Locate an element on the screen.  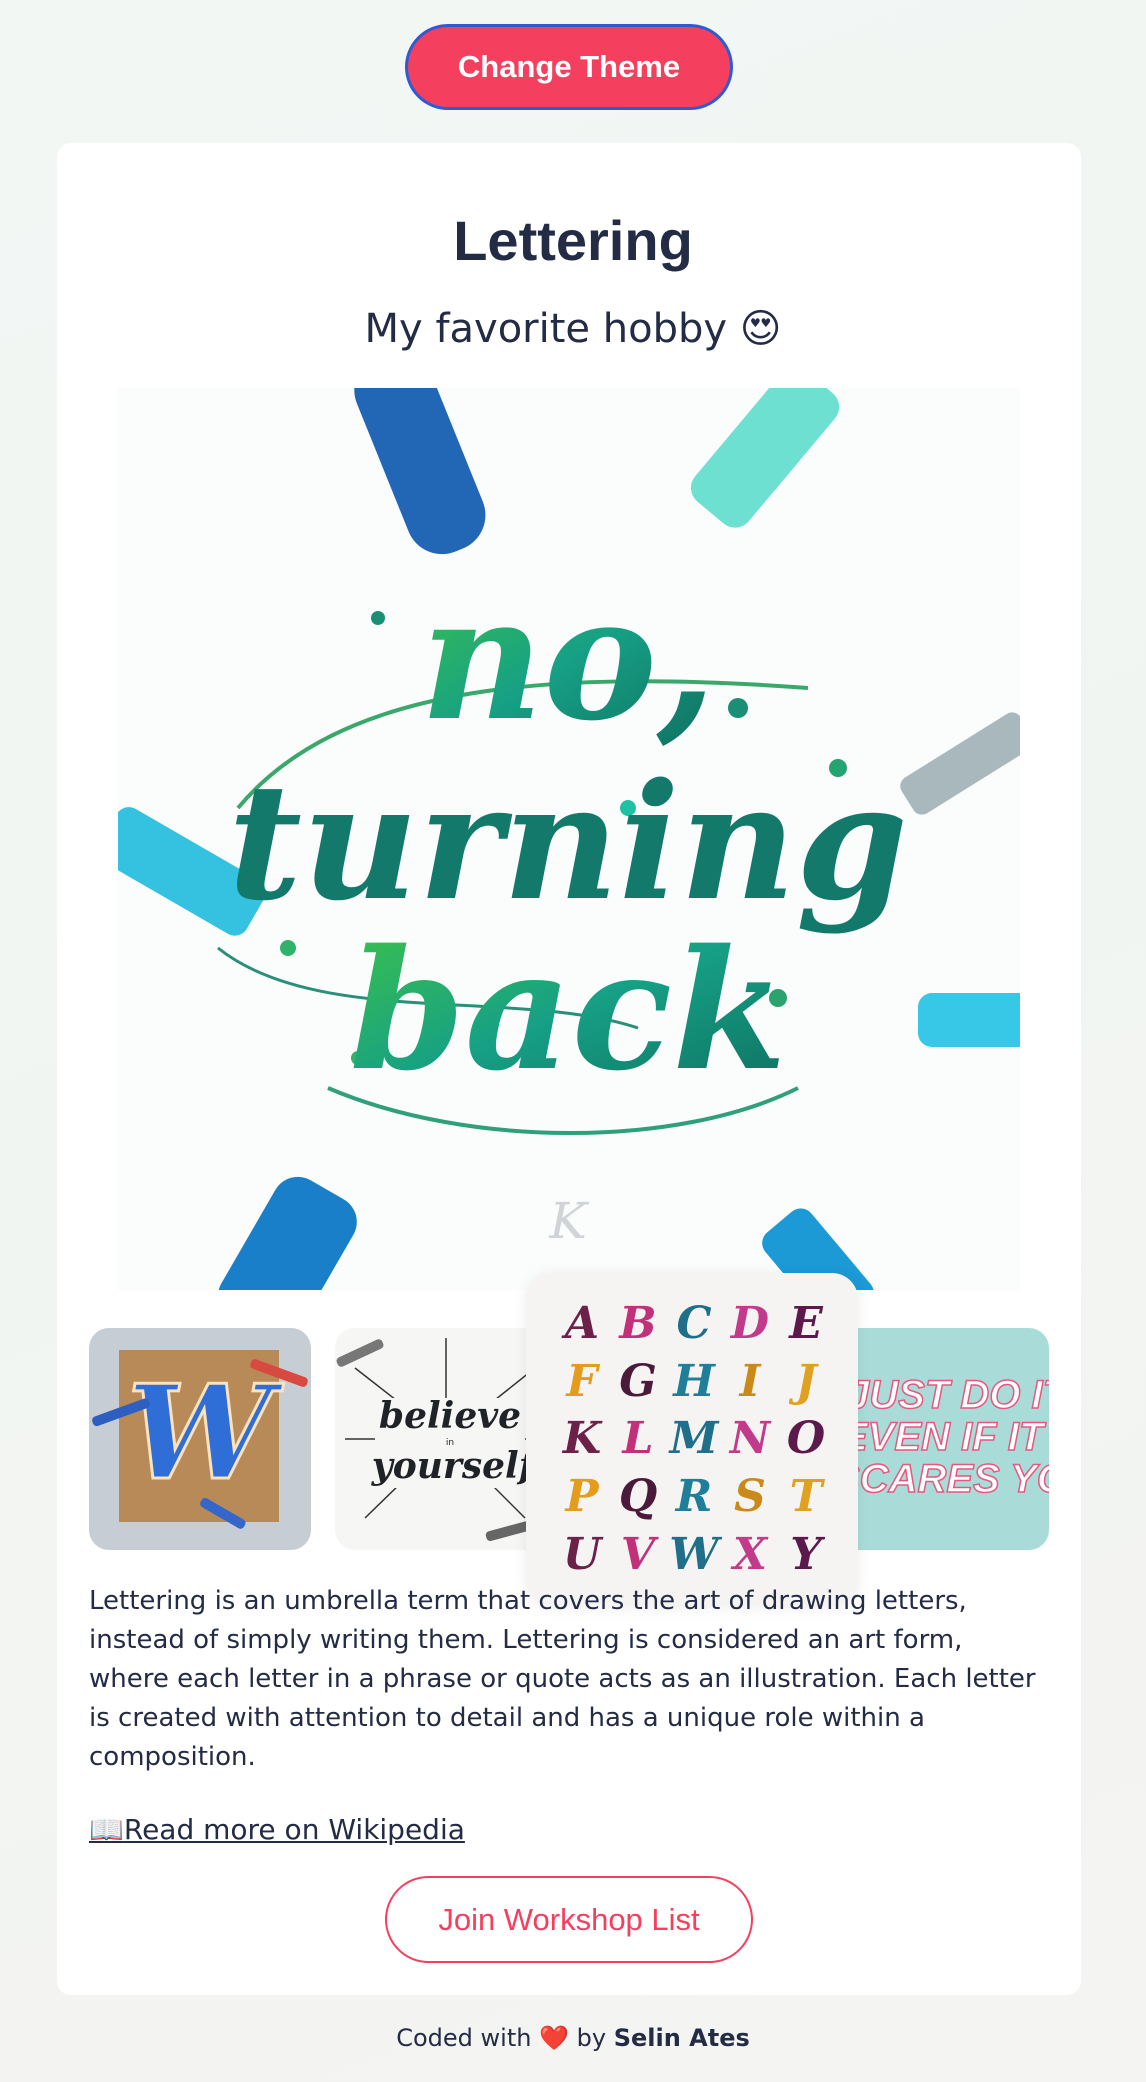
alphabet-letter-j: J is located at coordinates (806, 1381).